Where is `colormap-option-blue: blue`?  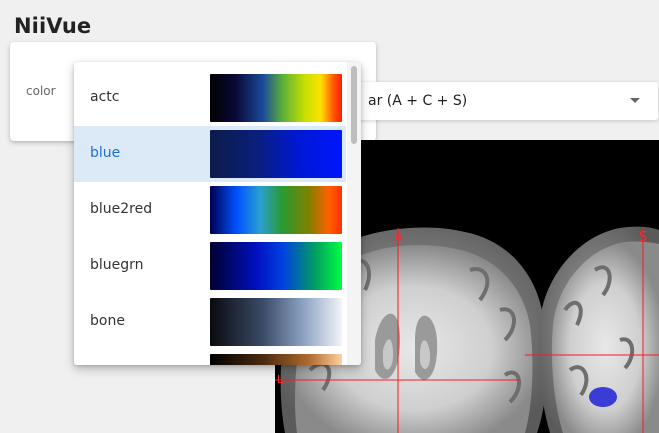 colormap-option-blue: blue is located at coordinates (210, 154).